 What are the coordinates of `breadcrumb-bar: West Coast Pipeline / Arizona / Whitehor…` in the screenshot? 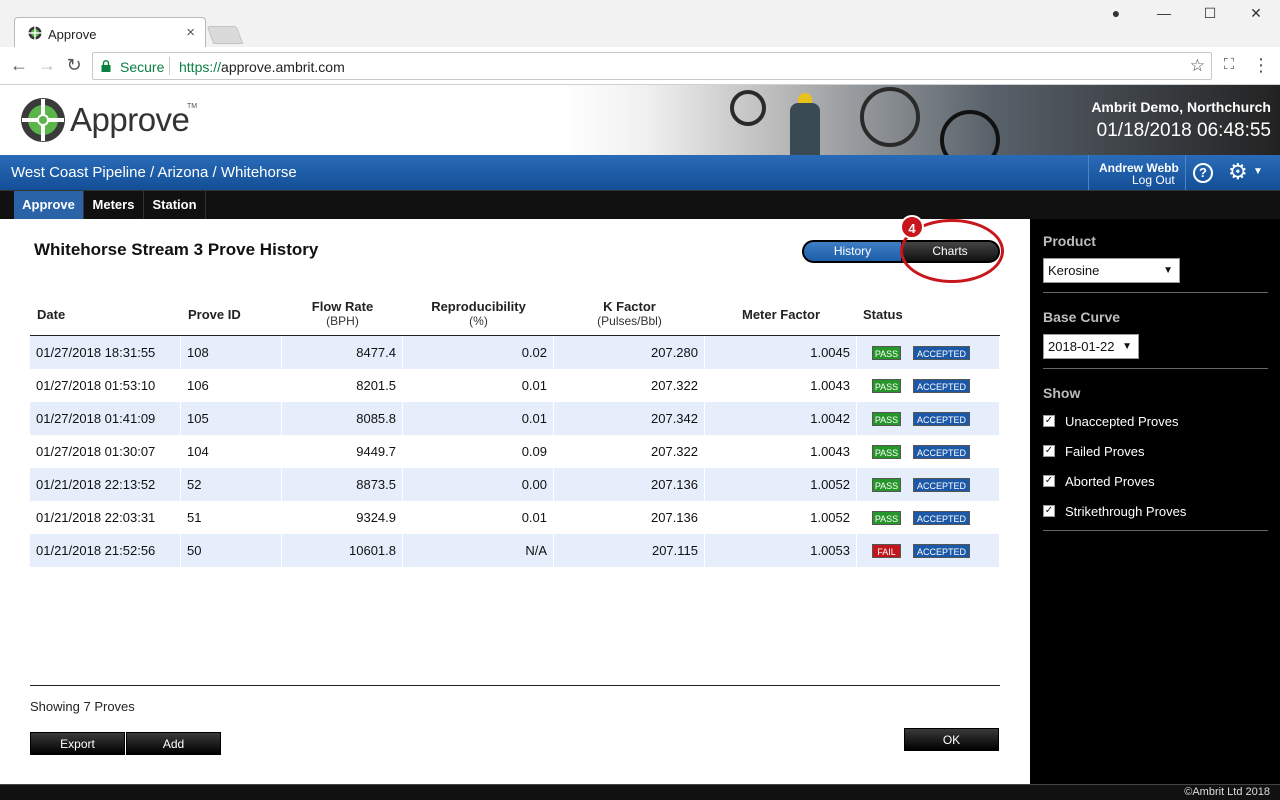 It's located at (640, 172).